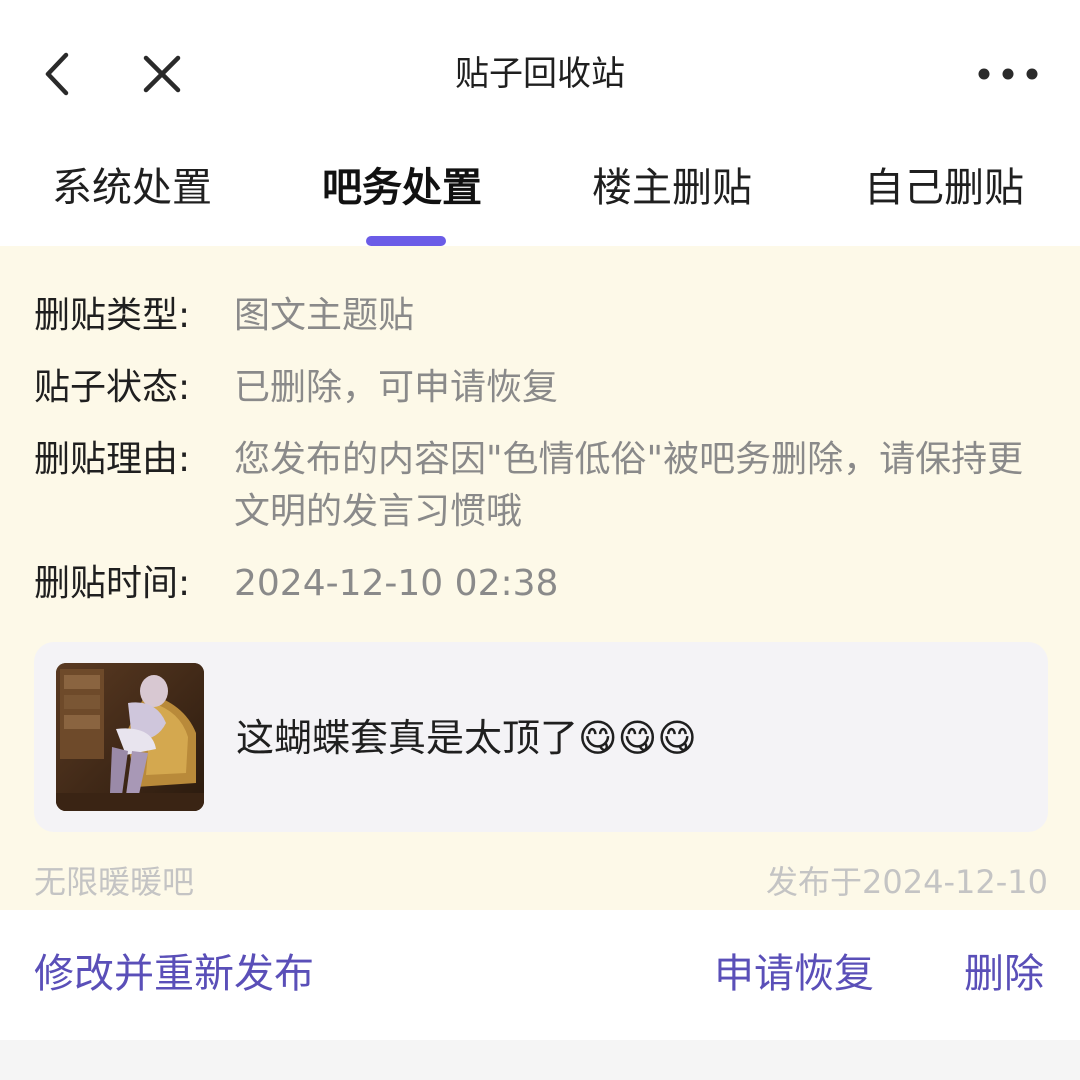  What do you see at coordinates (540, 1060) in the screenshot?
I see `bottom-divider` at bounding box center [540, 1060].